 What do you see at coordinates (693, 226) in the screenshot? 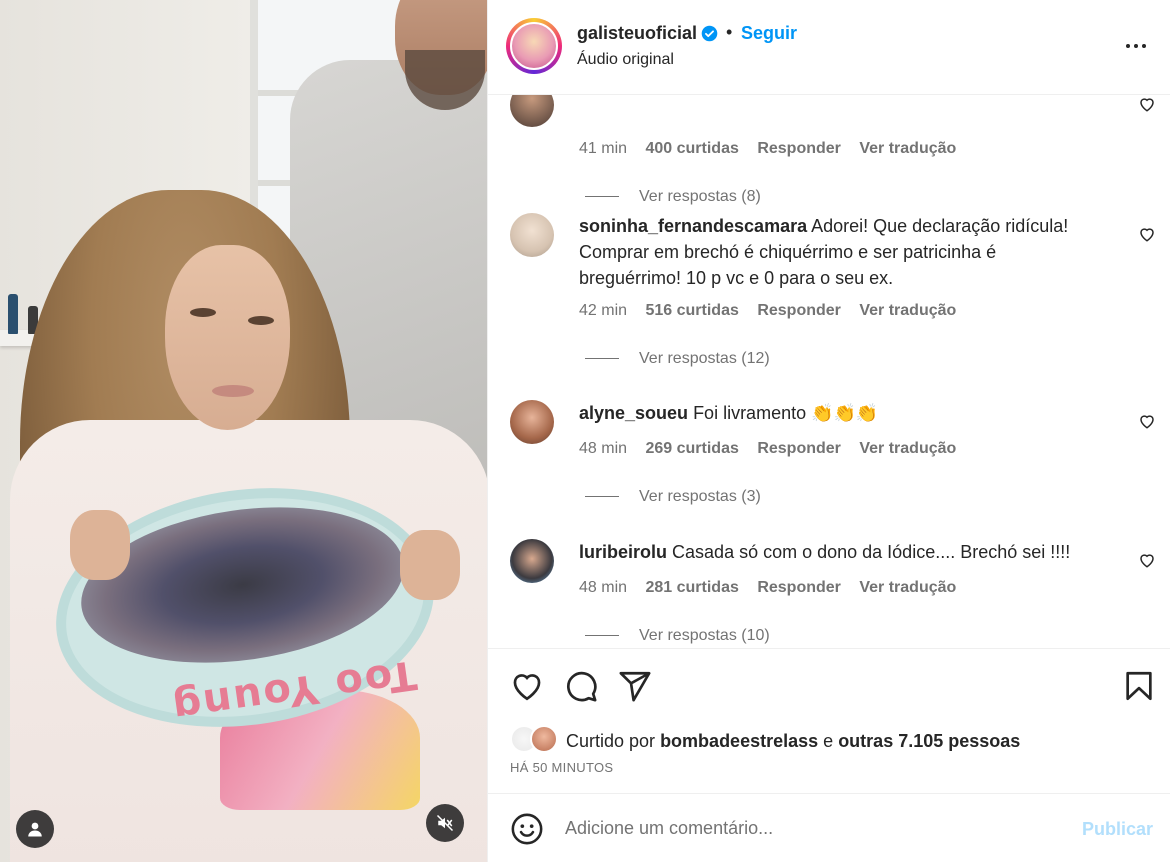
I see `comment-username: soninha_fernandescamara` at bounding box center [693, 226].